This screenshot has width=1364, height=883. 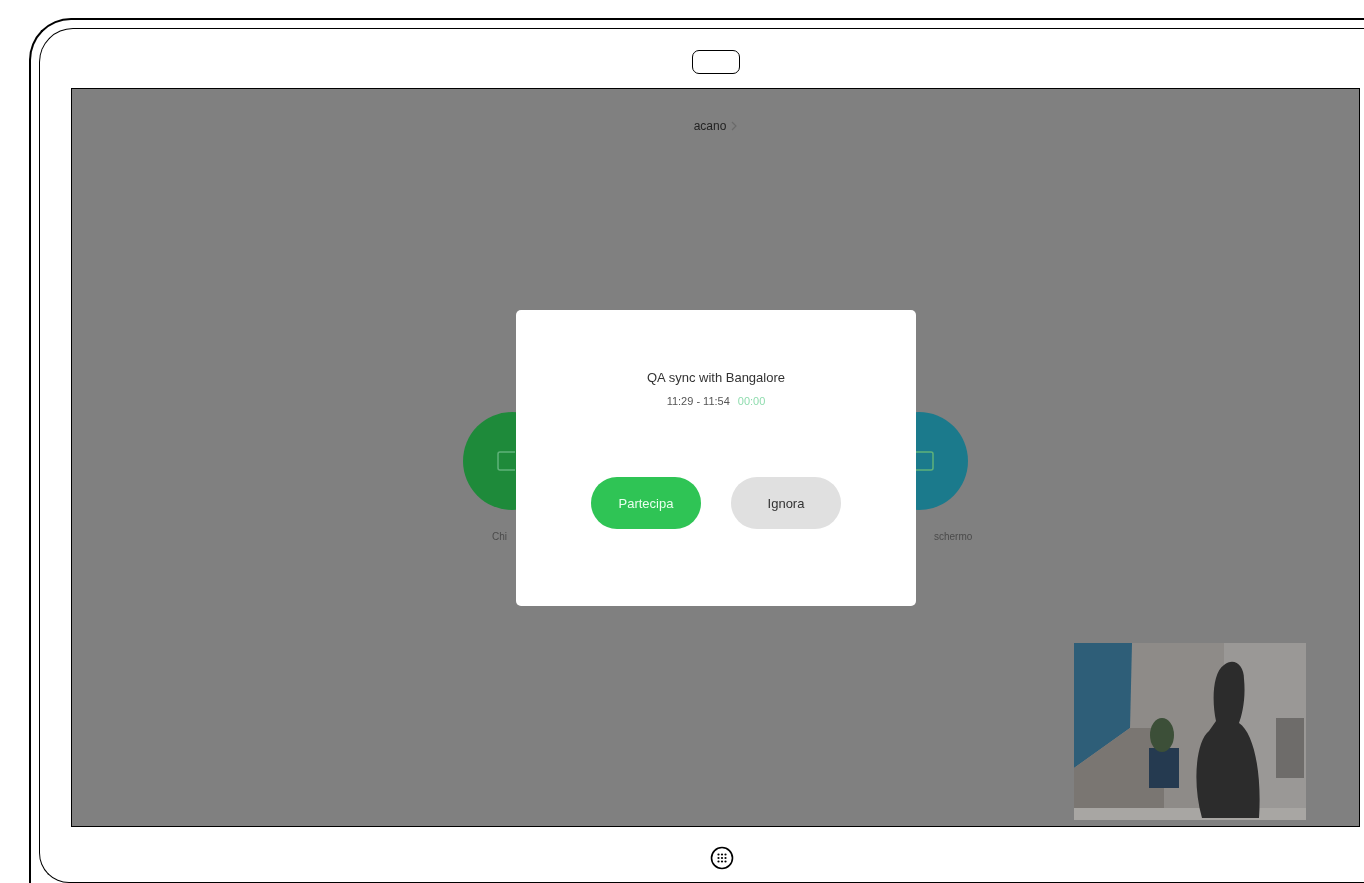 I want to click on meeting-title: QA sync with Bangalore, so click(x=716, y=377).